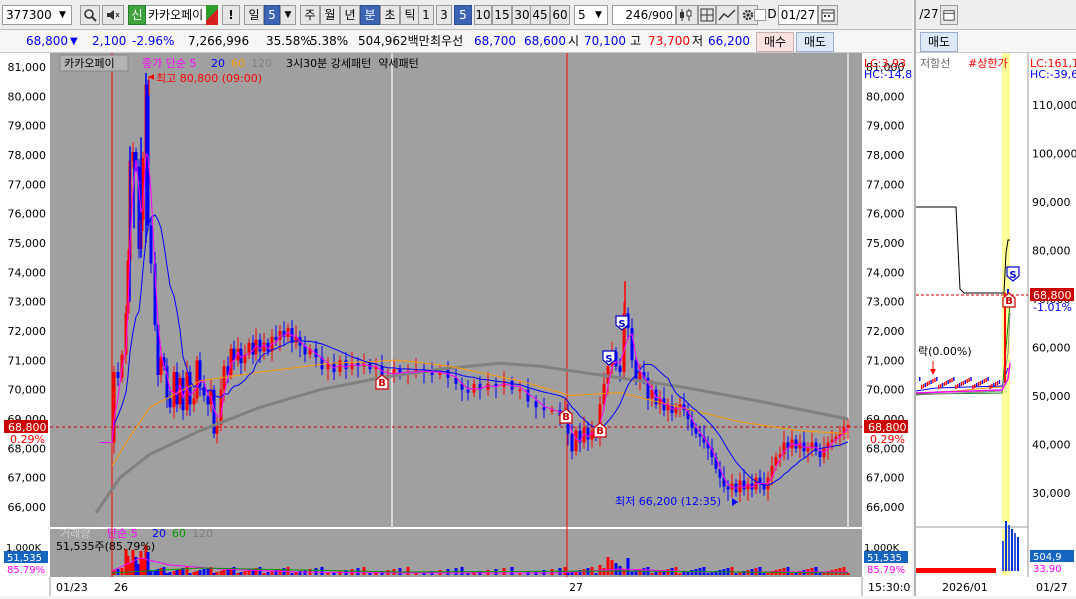 The image size is (1076, 599). Describe the element at coordinates (502, 15) in the screenshot. I see `interval-15-button: 15` at that location.